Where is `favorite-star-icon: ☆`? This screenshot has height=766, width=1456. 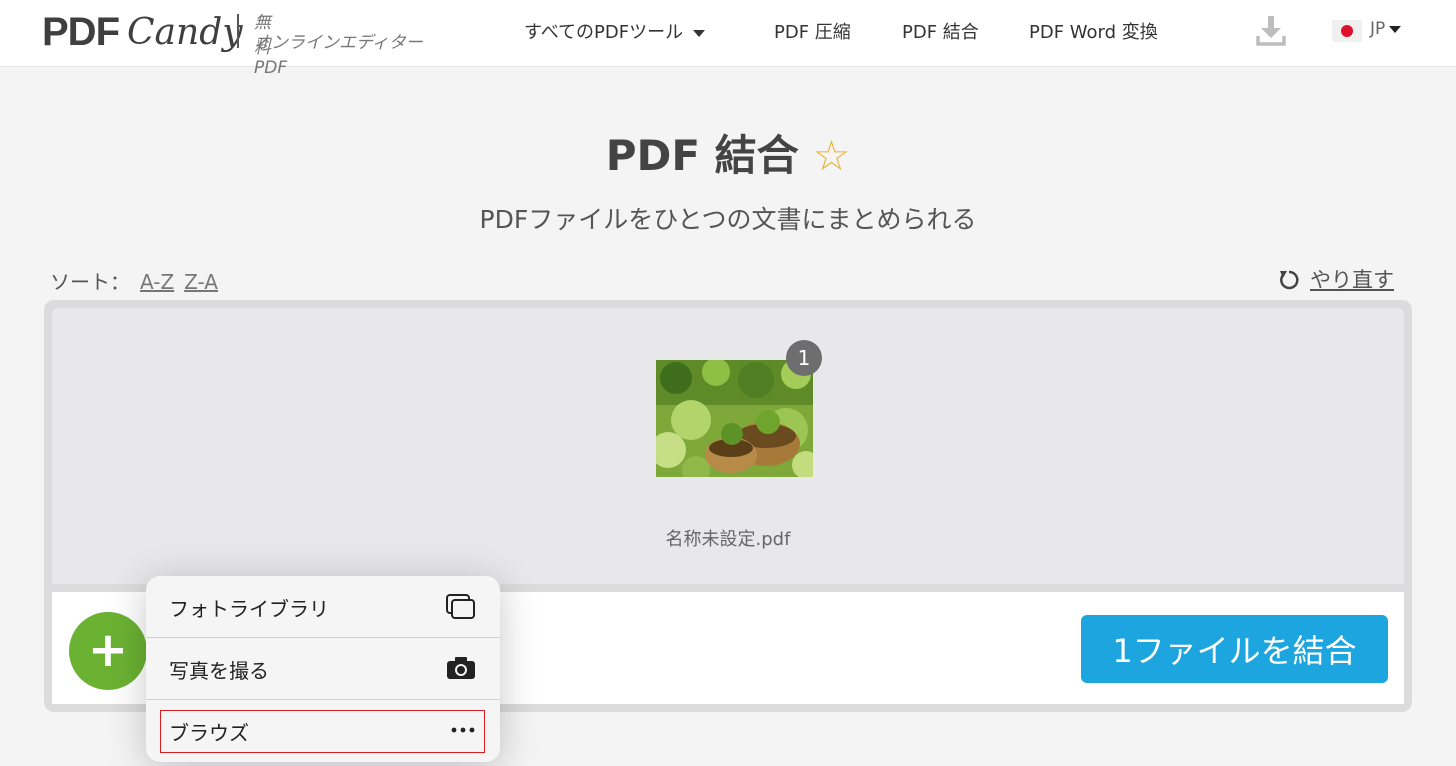
favorite-star-icon: ☆ is located at coordinates (832, 155).